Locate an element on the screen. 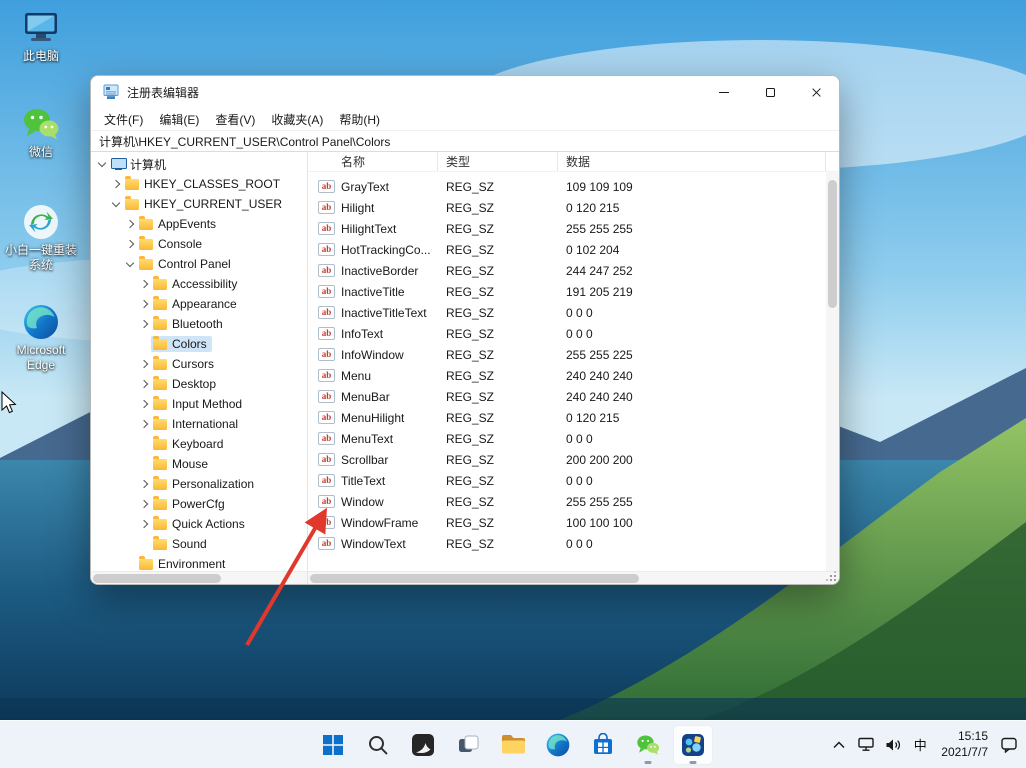 This screenshot has height=768, width=1026. tree-node: Accessibility is located at coordinates (196, 284).